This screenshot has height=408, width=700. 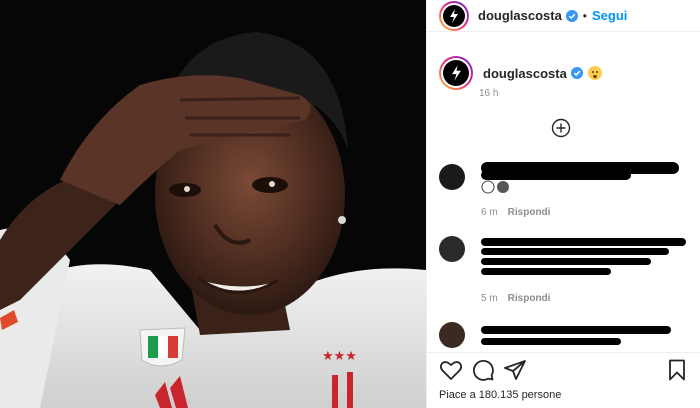 What do you see at coordinates (515, 370) in the screenshot?
I see `share-icon` at bounding box center [515, 370].